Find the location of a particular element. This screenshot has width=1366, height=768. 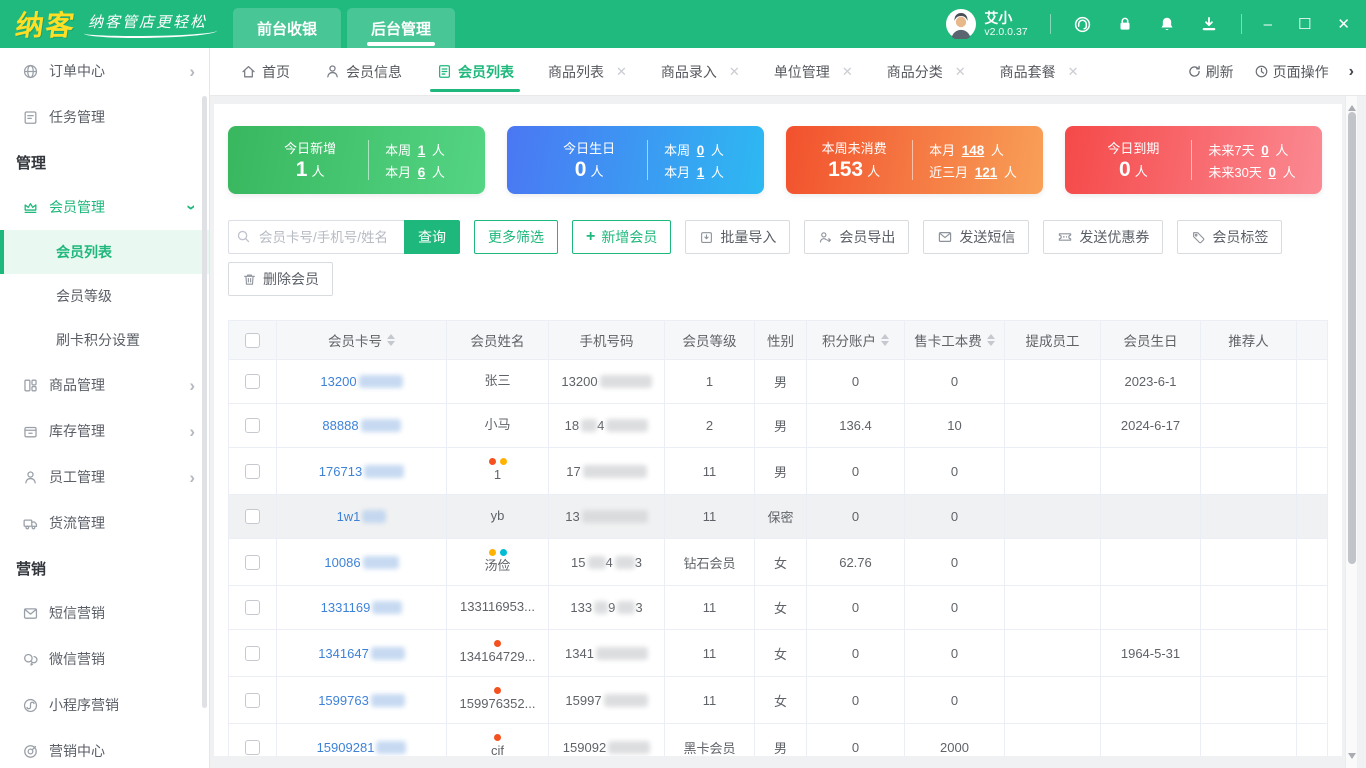

table-row: 1331169 133116953... 133 9 3 11 女 0 0 is located at coordinates (778, 607).